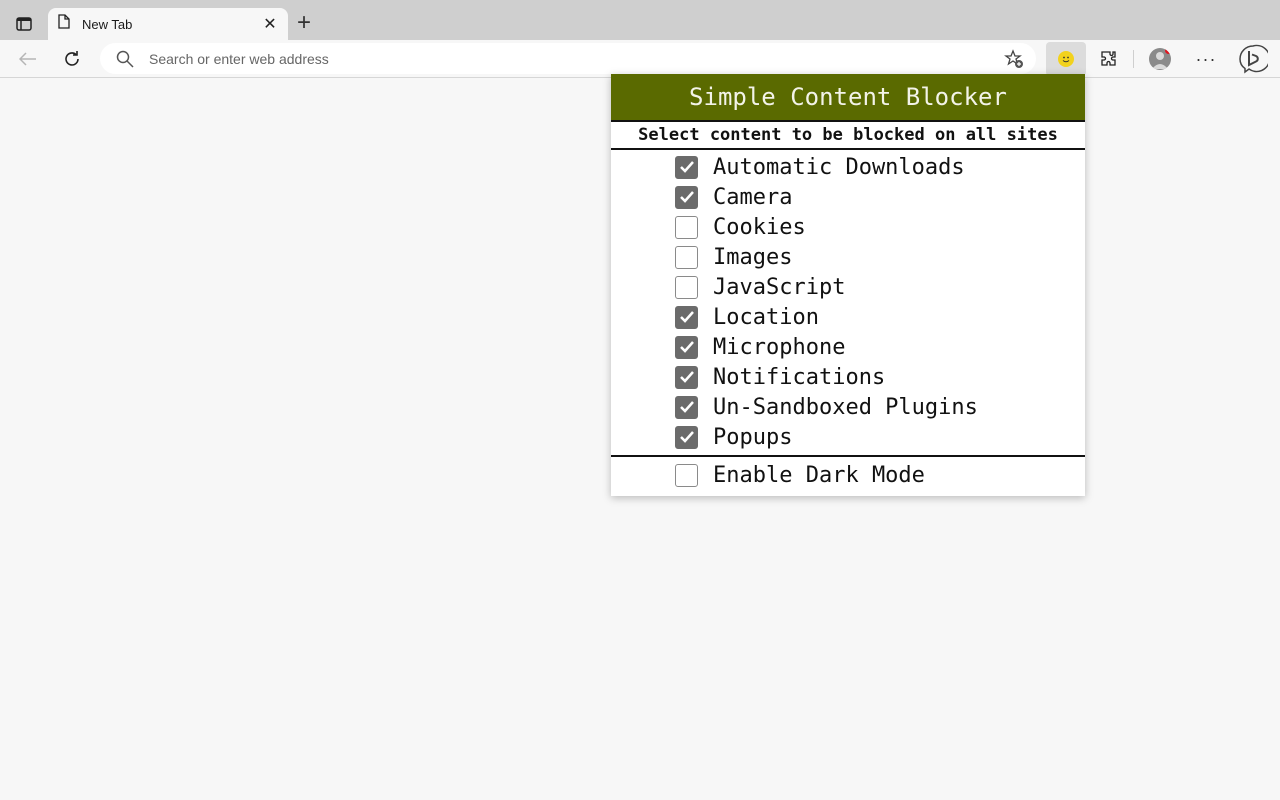 Image resolution: width=1280 pixels, height=800 pixels. What do you see at coordinates (640, 20) in the screenshot?
I see `tab-strip: New Tab ✕ +` at bounding box center [640, 20].